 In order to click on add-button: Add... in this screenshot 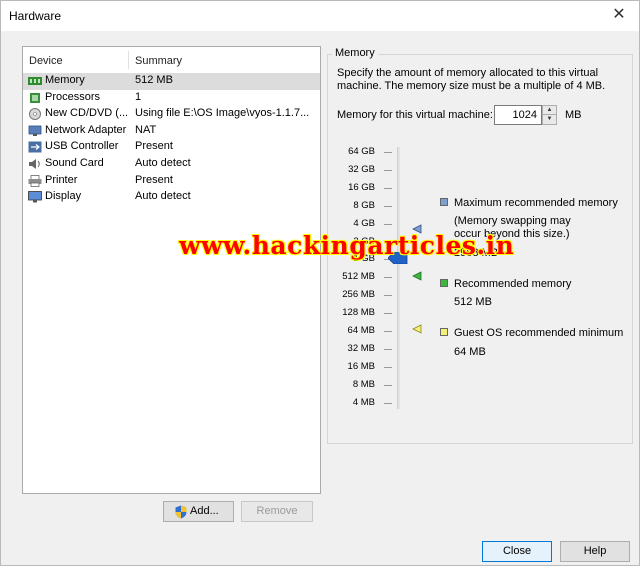, I will do `click(198, 511)`.